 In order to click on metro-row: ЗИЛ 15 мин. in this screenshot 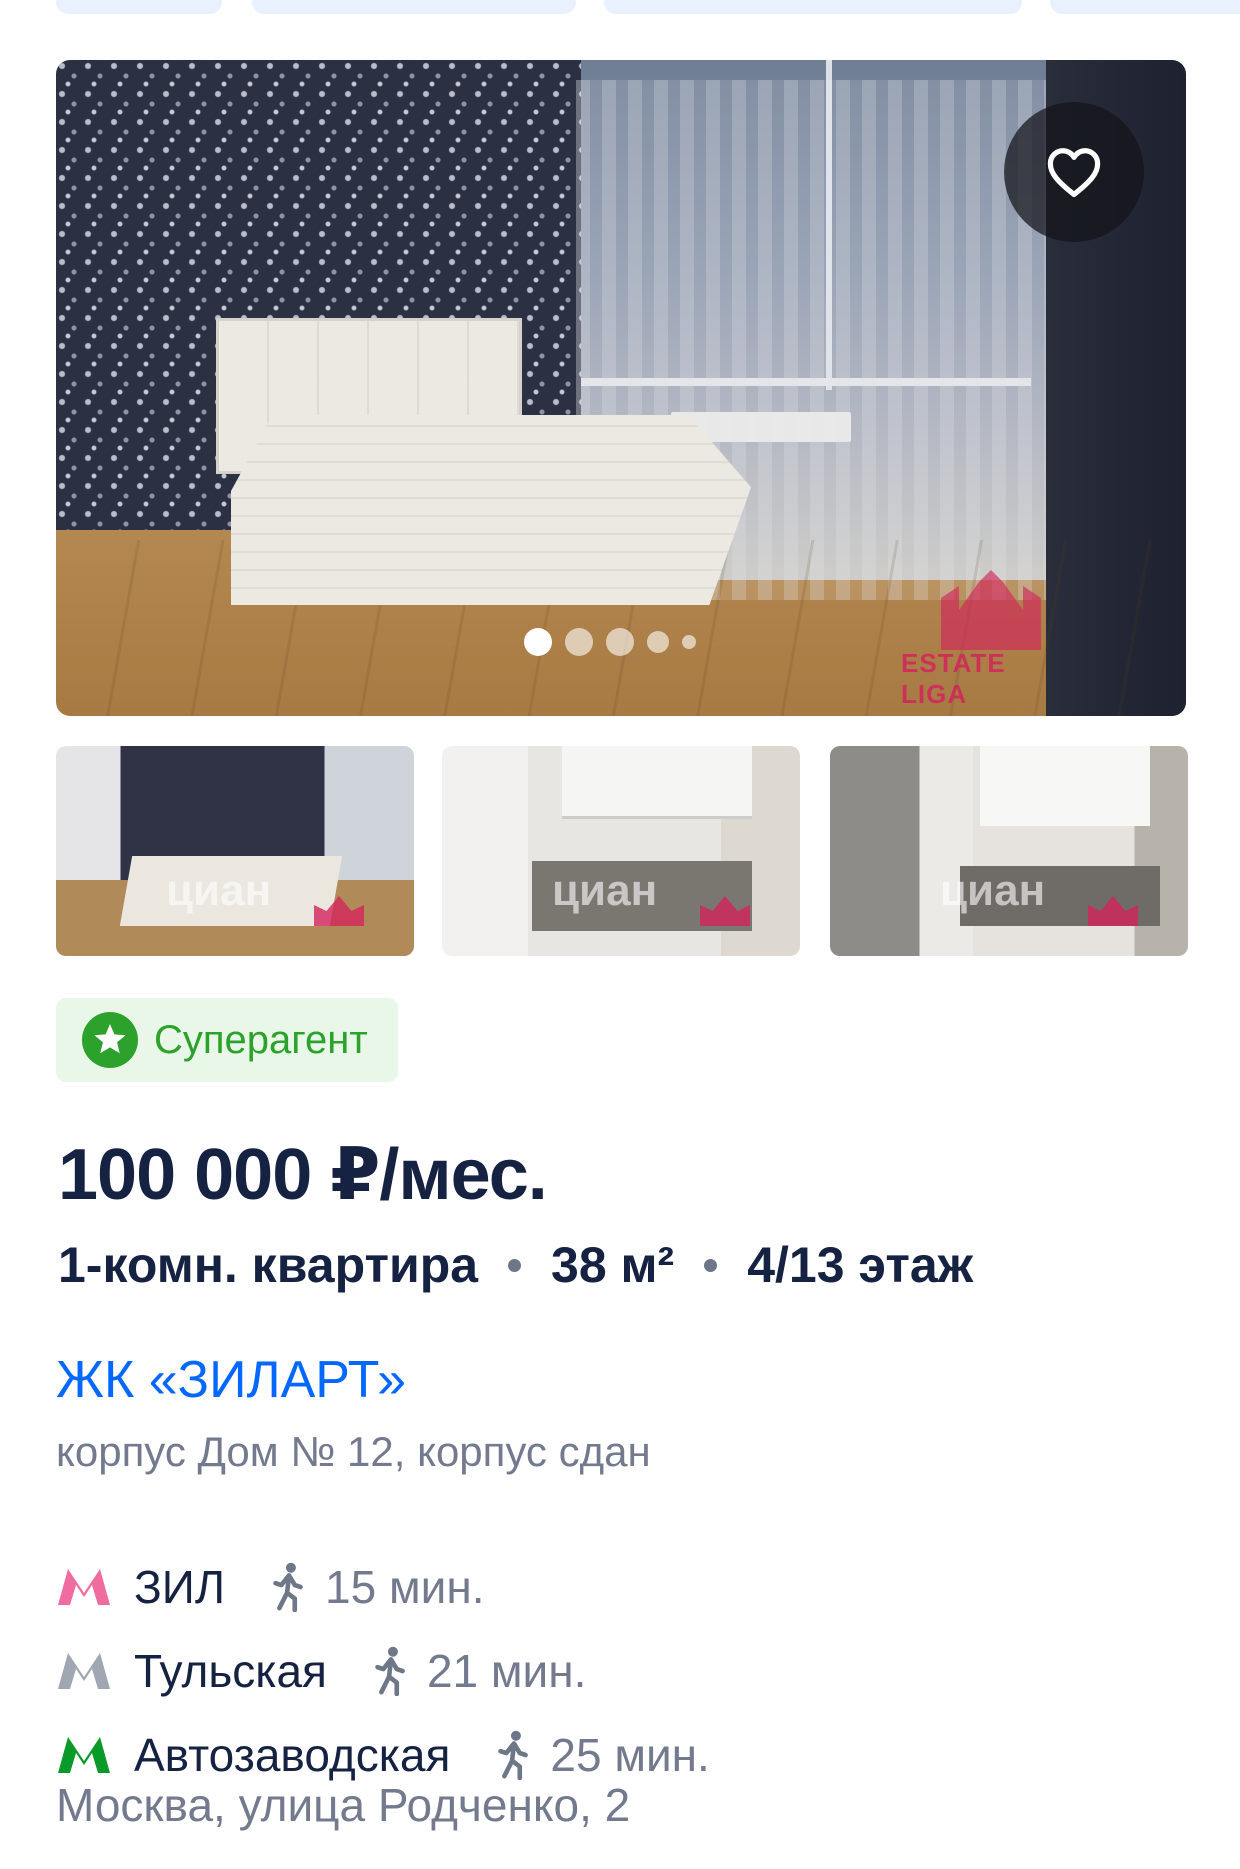, I will do `click(270, 1587)`.